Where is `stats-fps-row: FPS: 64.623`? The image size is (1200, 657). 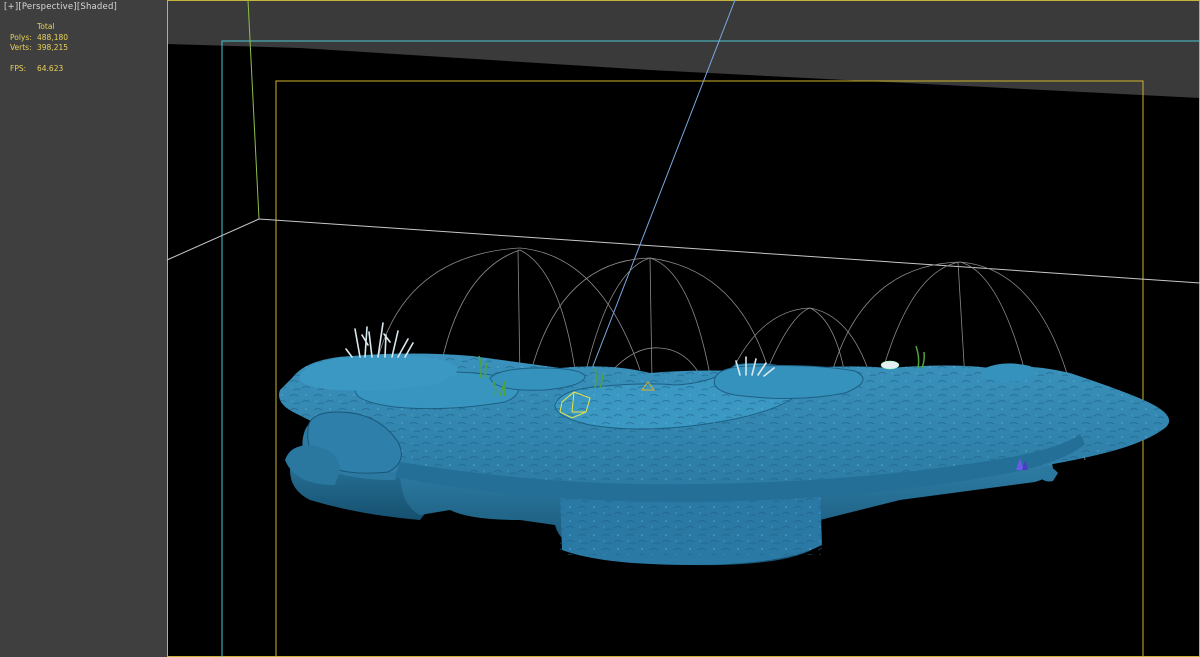 stats-fps-row: FPS: 64.623 is located at coordinates (39, 69).